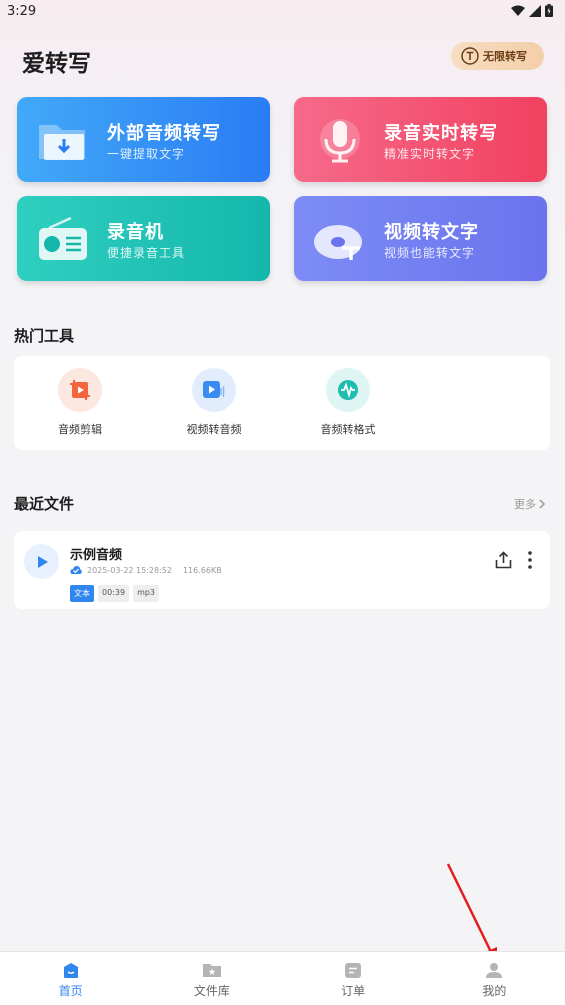 The image size is (565, 1005). What do you see at coordinates (76, 570) in the screenshot?
I see `cloud-check-icon` at bounding box center [76, 570].